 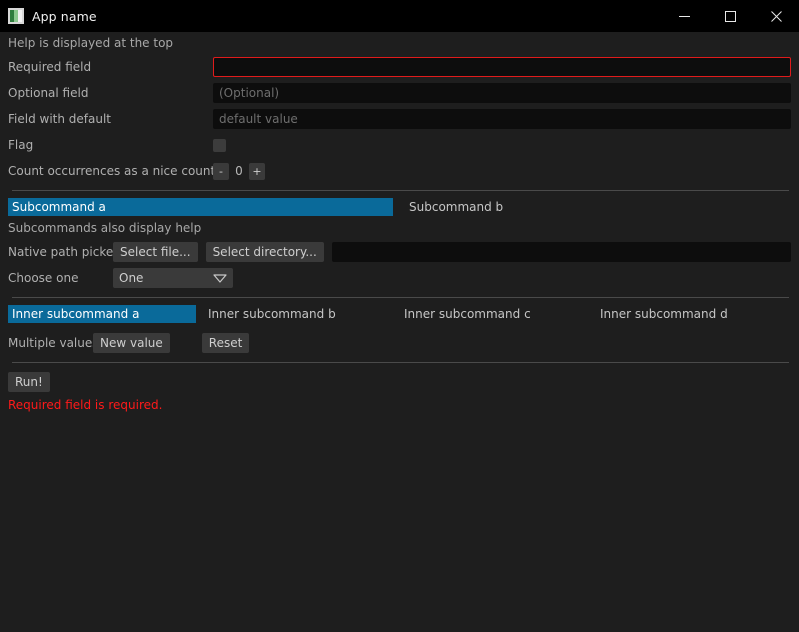 I want to click on subcommand-tabs: Subcommand a Subcommand b, so click(x=399, y=207).